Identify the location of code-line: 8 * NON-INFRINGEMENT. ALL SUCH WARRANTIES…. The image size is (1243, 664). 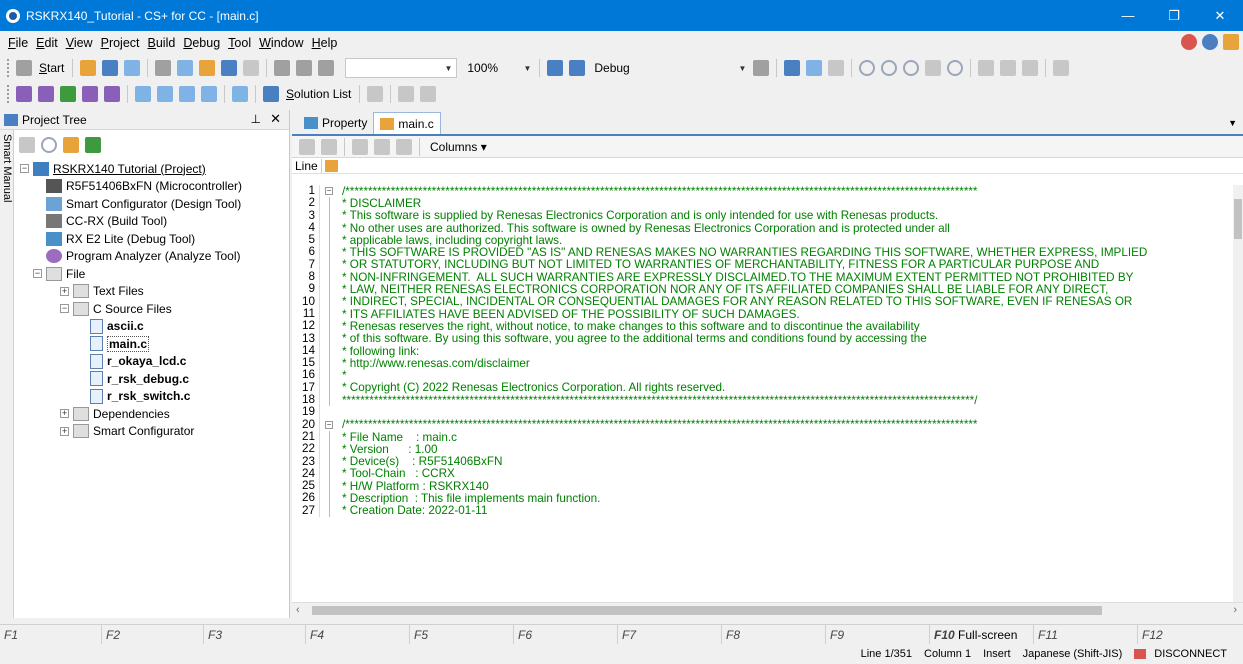
(762, 276).